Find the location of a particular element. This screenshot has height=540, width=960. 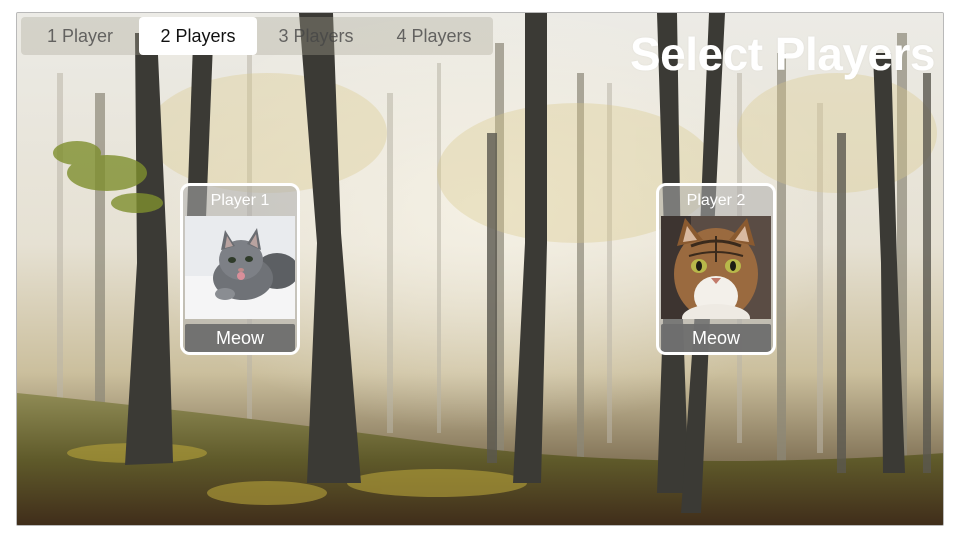

page-title: Select Players is located at coordinates (782, 54).